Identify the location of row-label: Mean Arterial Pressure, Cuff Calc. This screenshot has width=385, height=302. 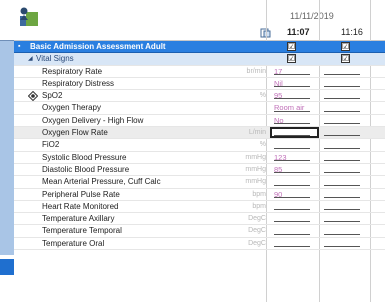
(101, 182).